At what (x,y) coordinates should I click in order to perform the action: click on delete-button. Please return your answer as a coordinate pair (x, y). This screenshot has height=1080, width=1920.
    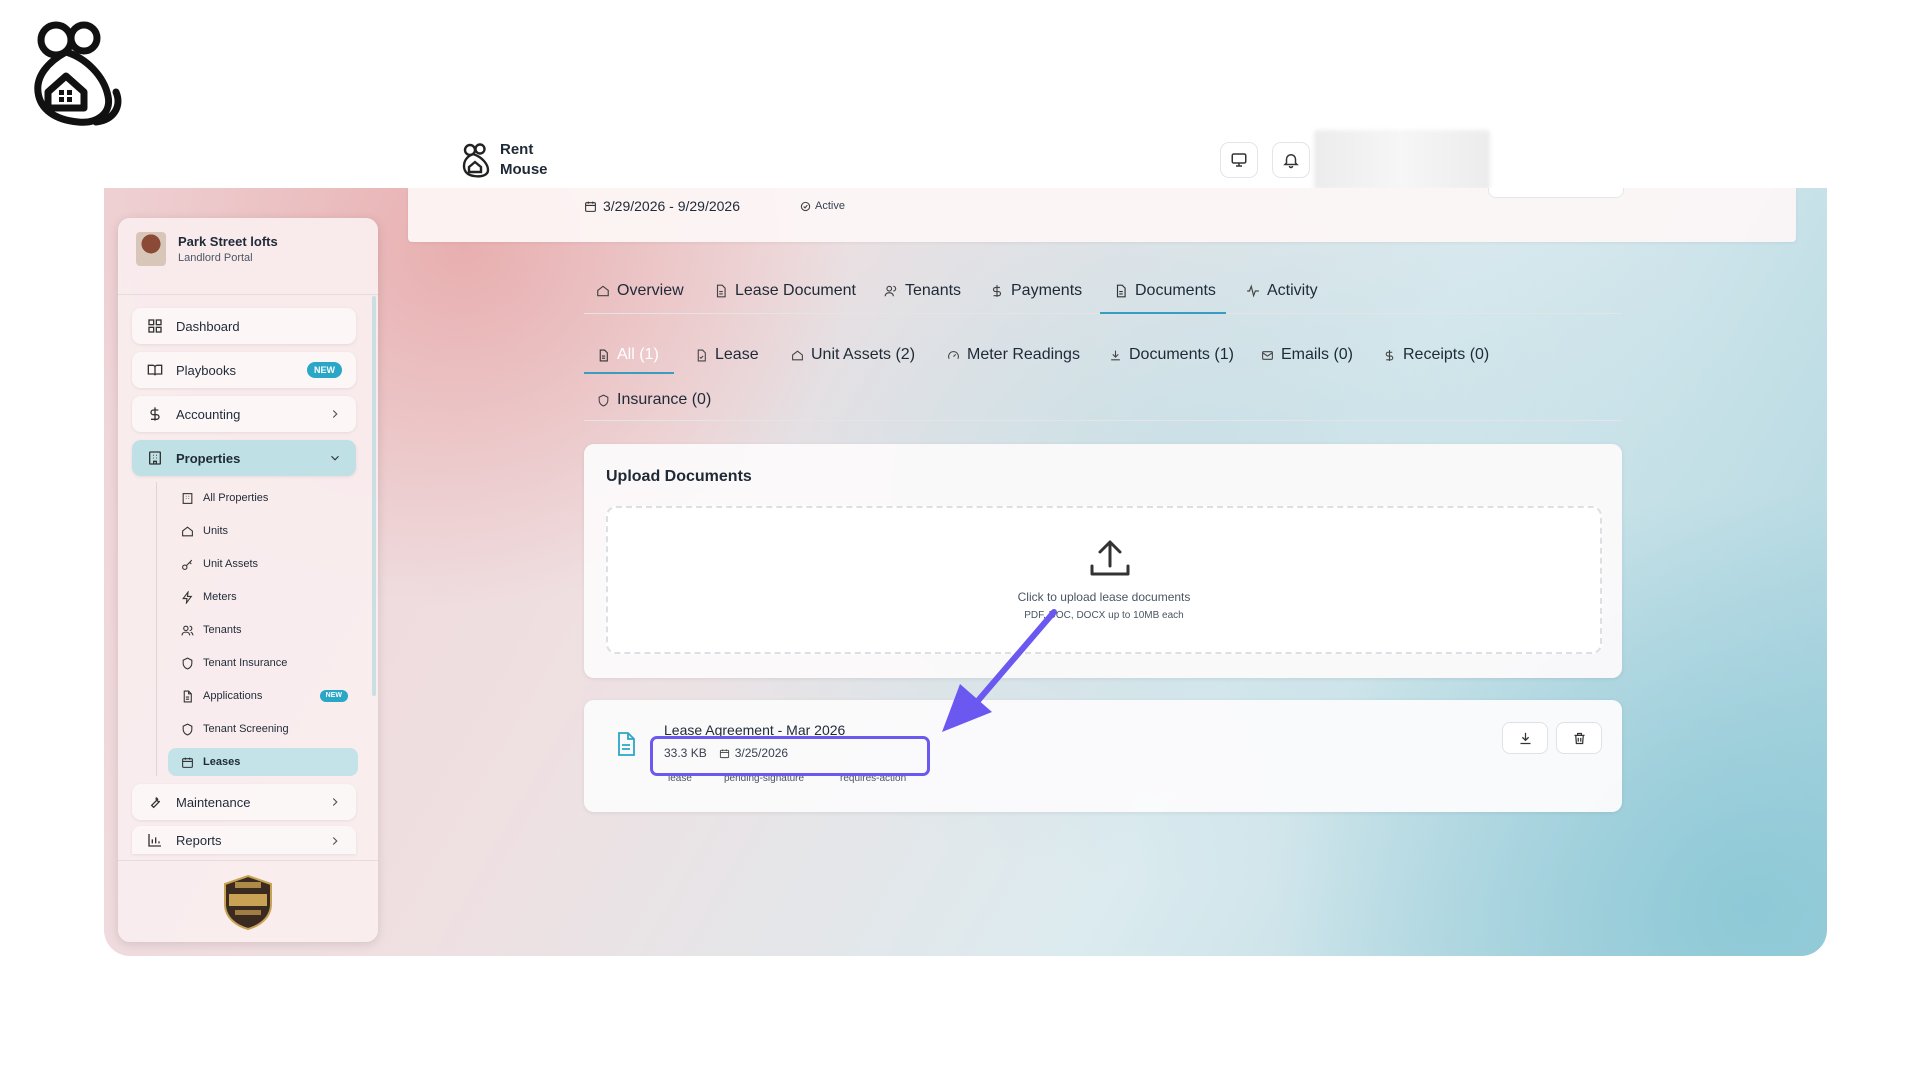
    Looking at the image, I should click on (1579, 738).